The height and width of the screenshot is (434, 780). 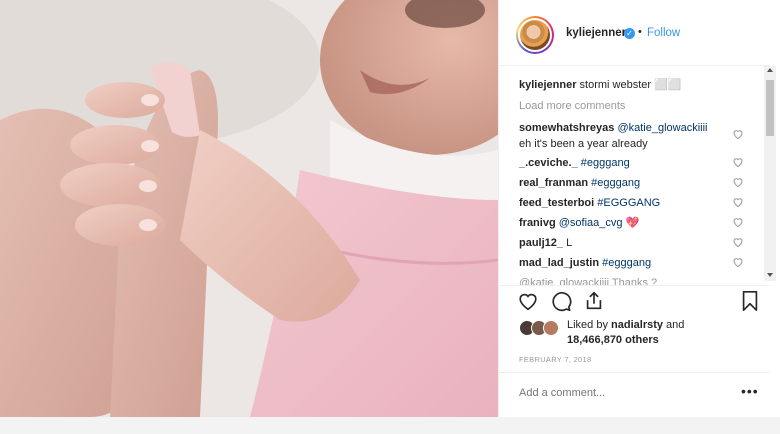 I want to click on verified-badge-icon: ✓, so click(x=629, y=33).